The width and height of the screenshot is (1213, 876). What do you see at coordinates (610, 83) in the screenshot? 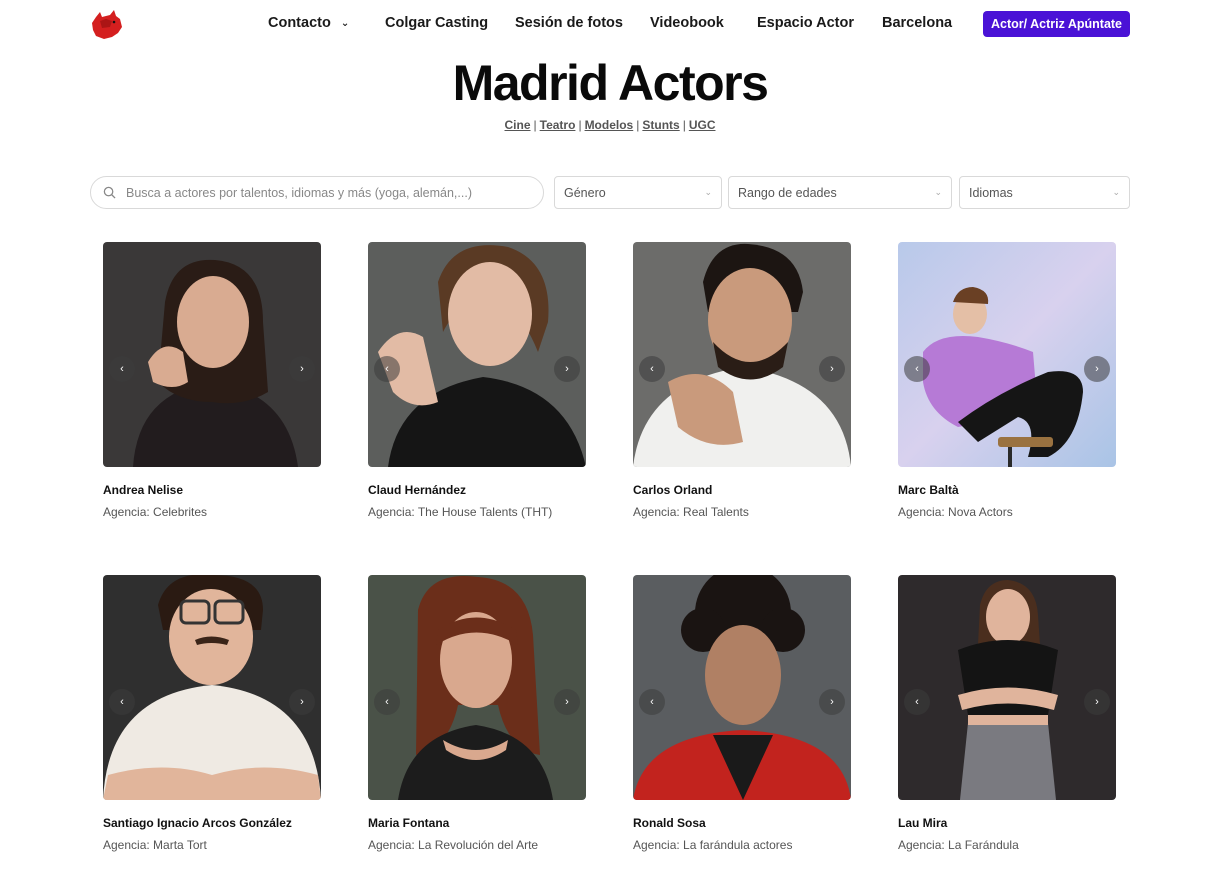
I see `page-title: Madrid Actors` at bounding box center [610, 83].